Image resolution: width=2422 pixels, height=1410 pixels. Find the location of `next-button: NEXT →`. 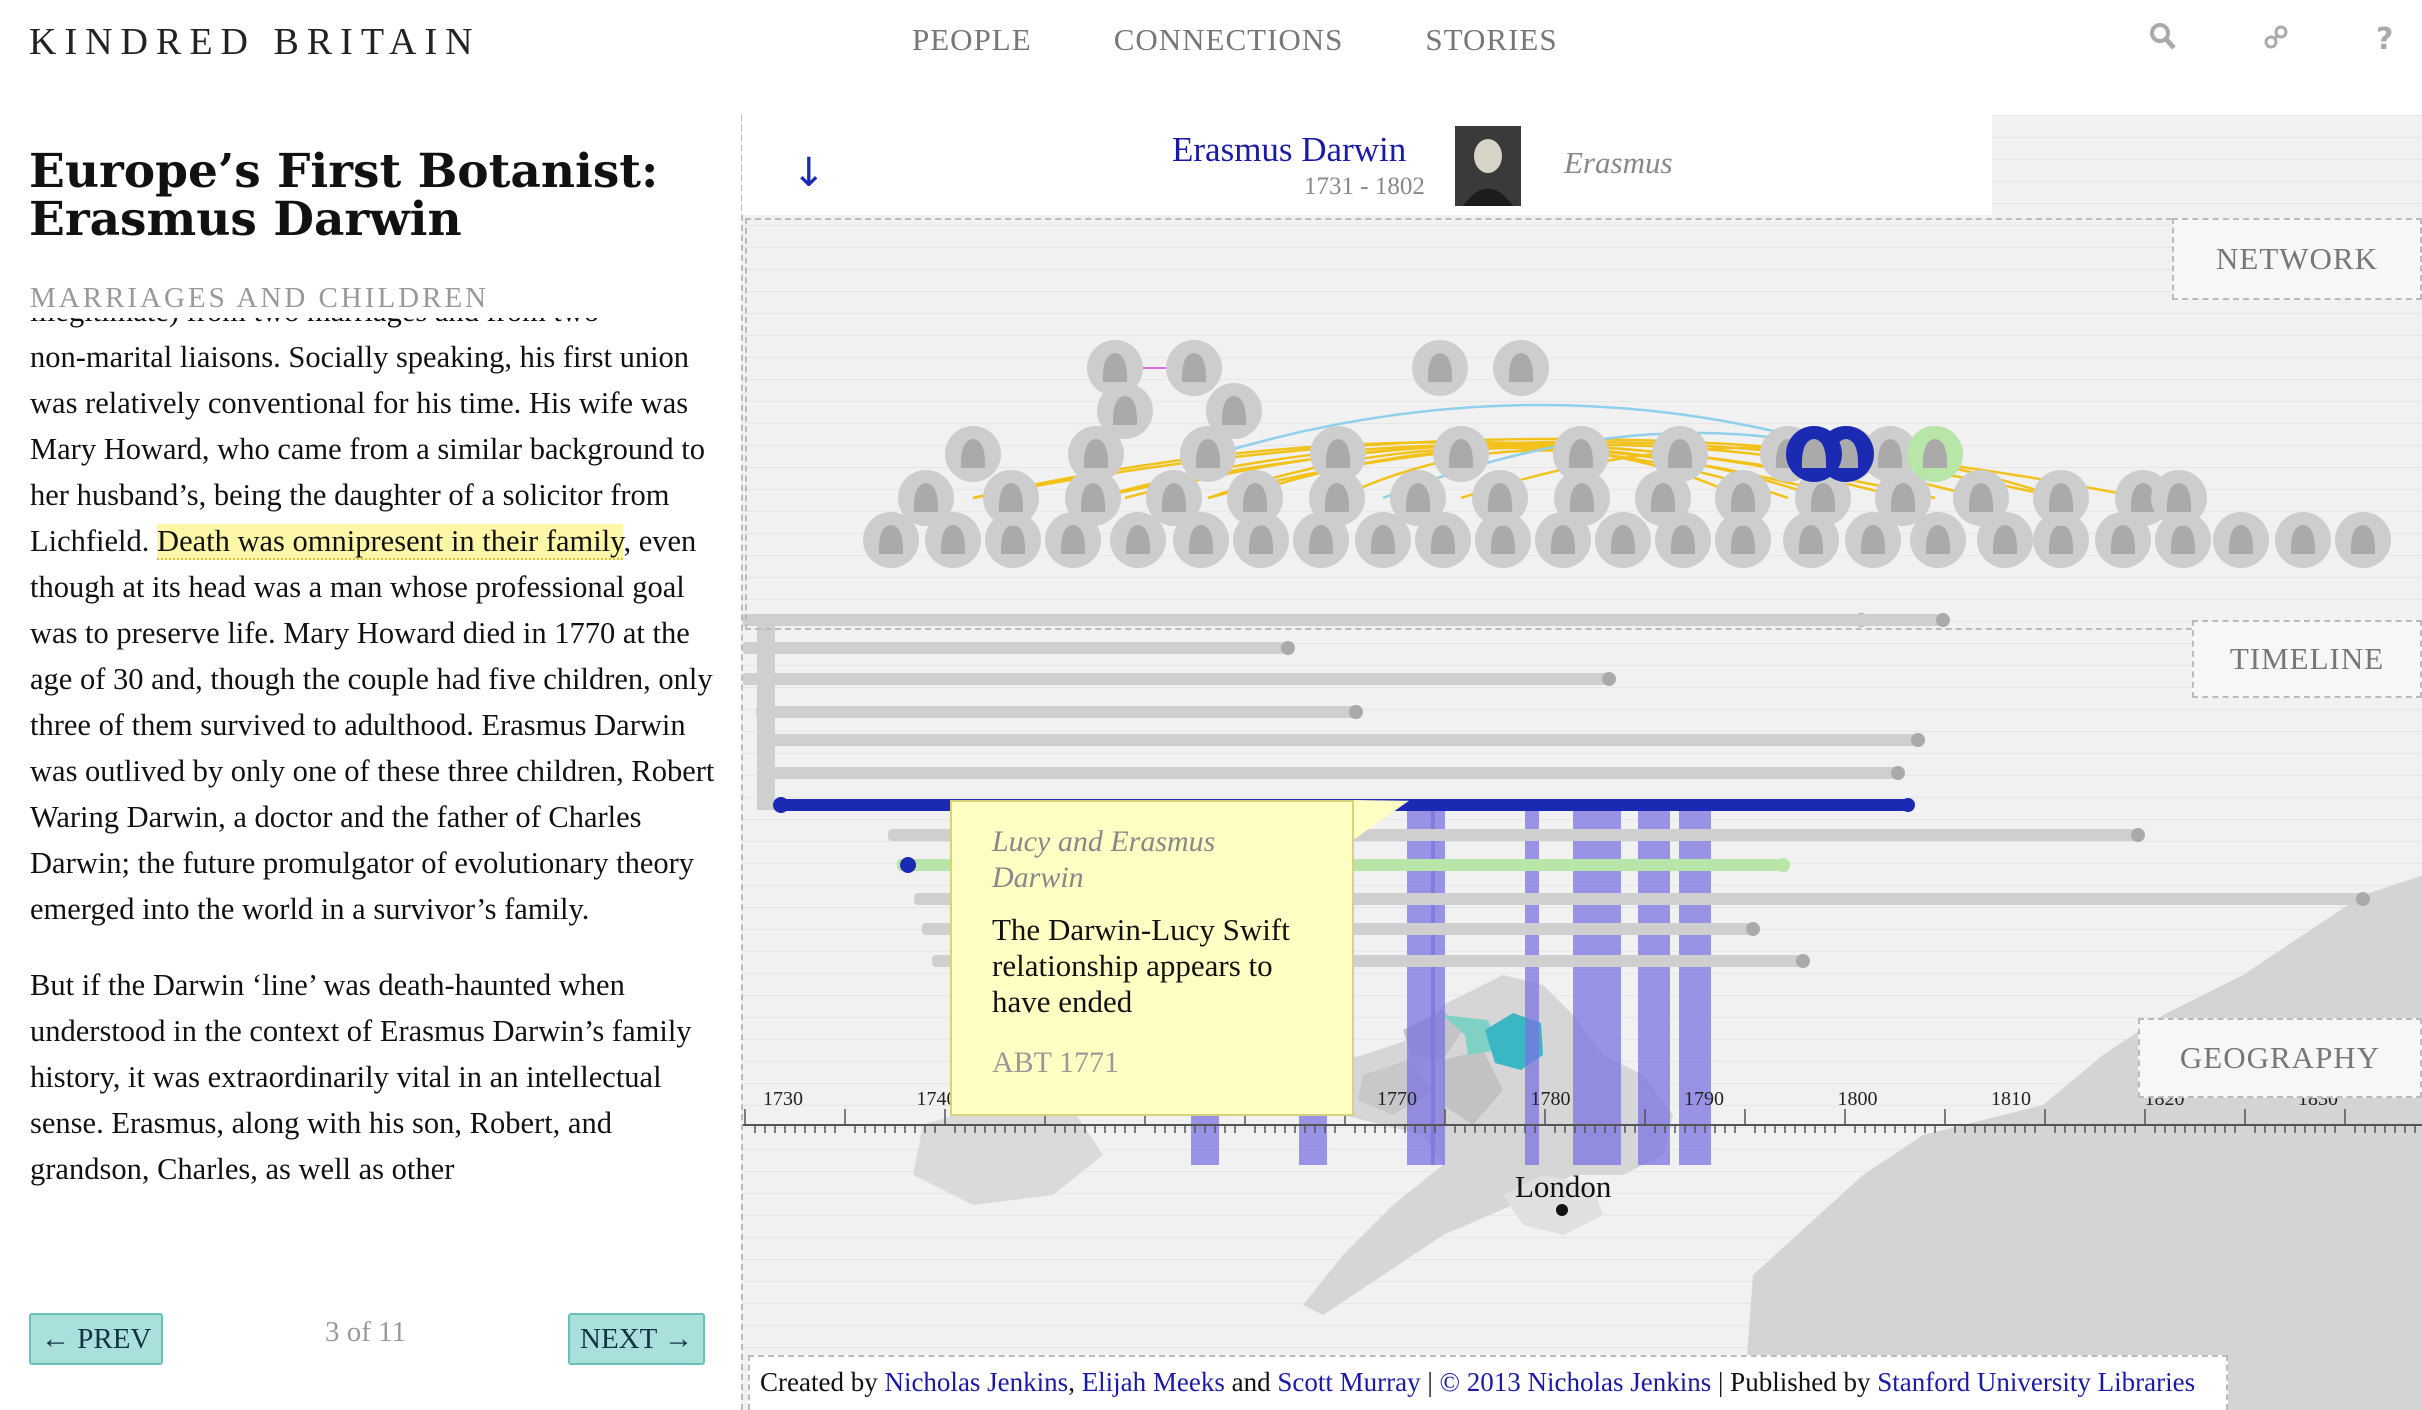

next-button: NEXT → is located at coordinates (637, 1339).